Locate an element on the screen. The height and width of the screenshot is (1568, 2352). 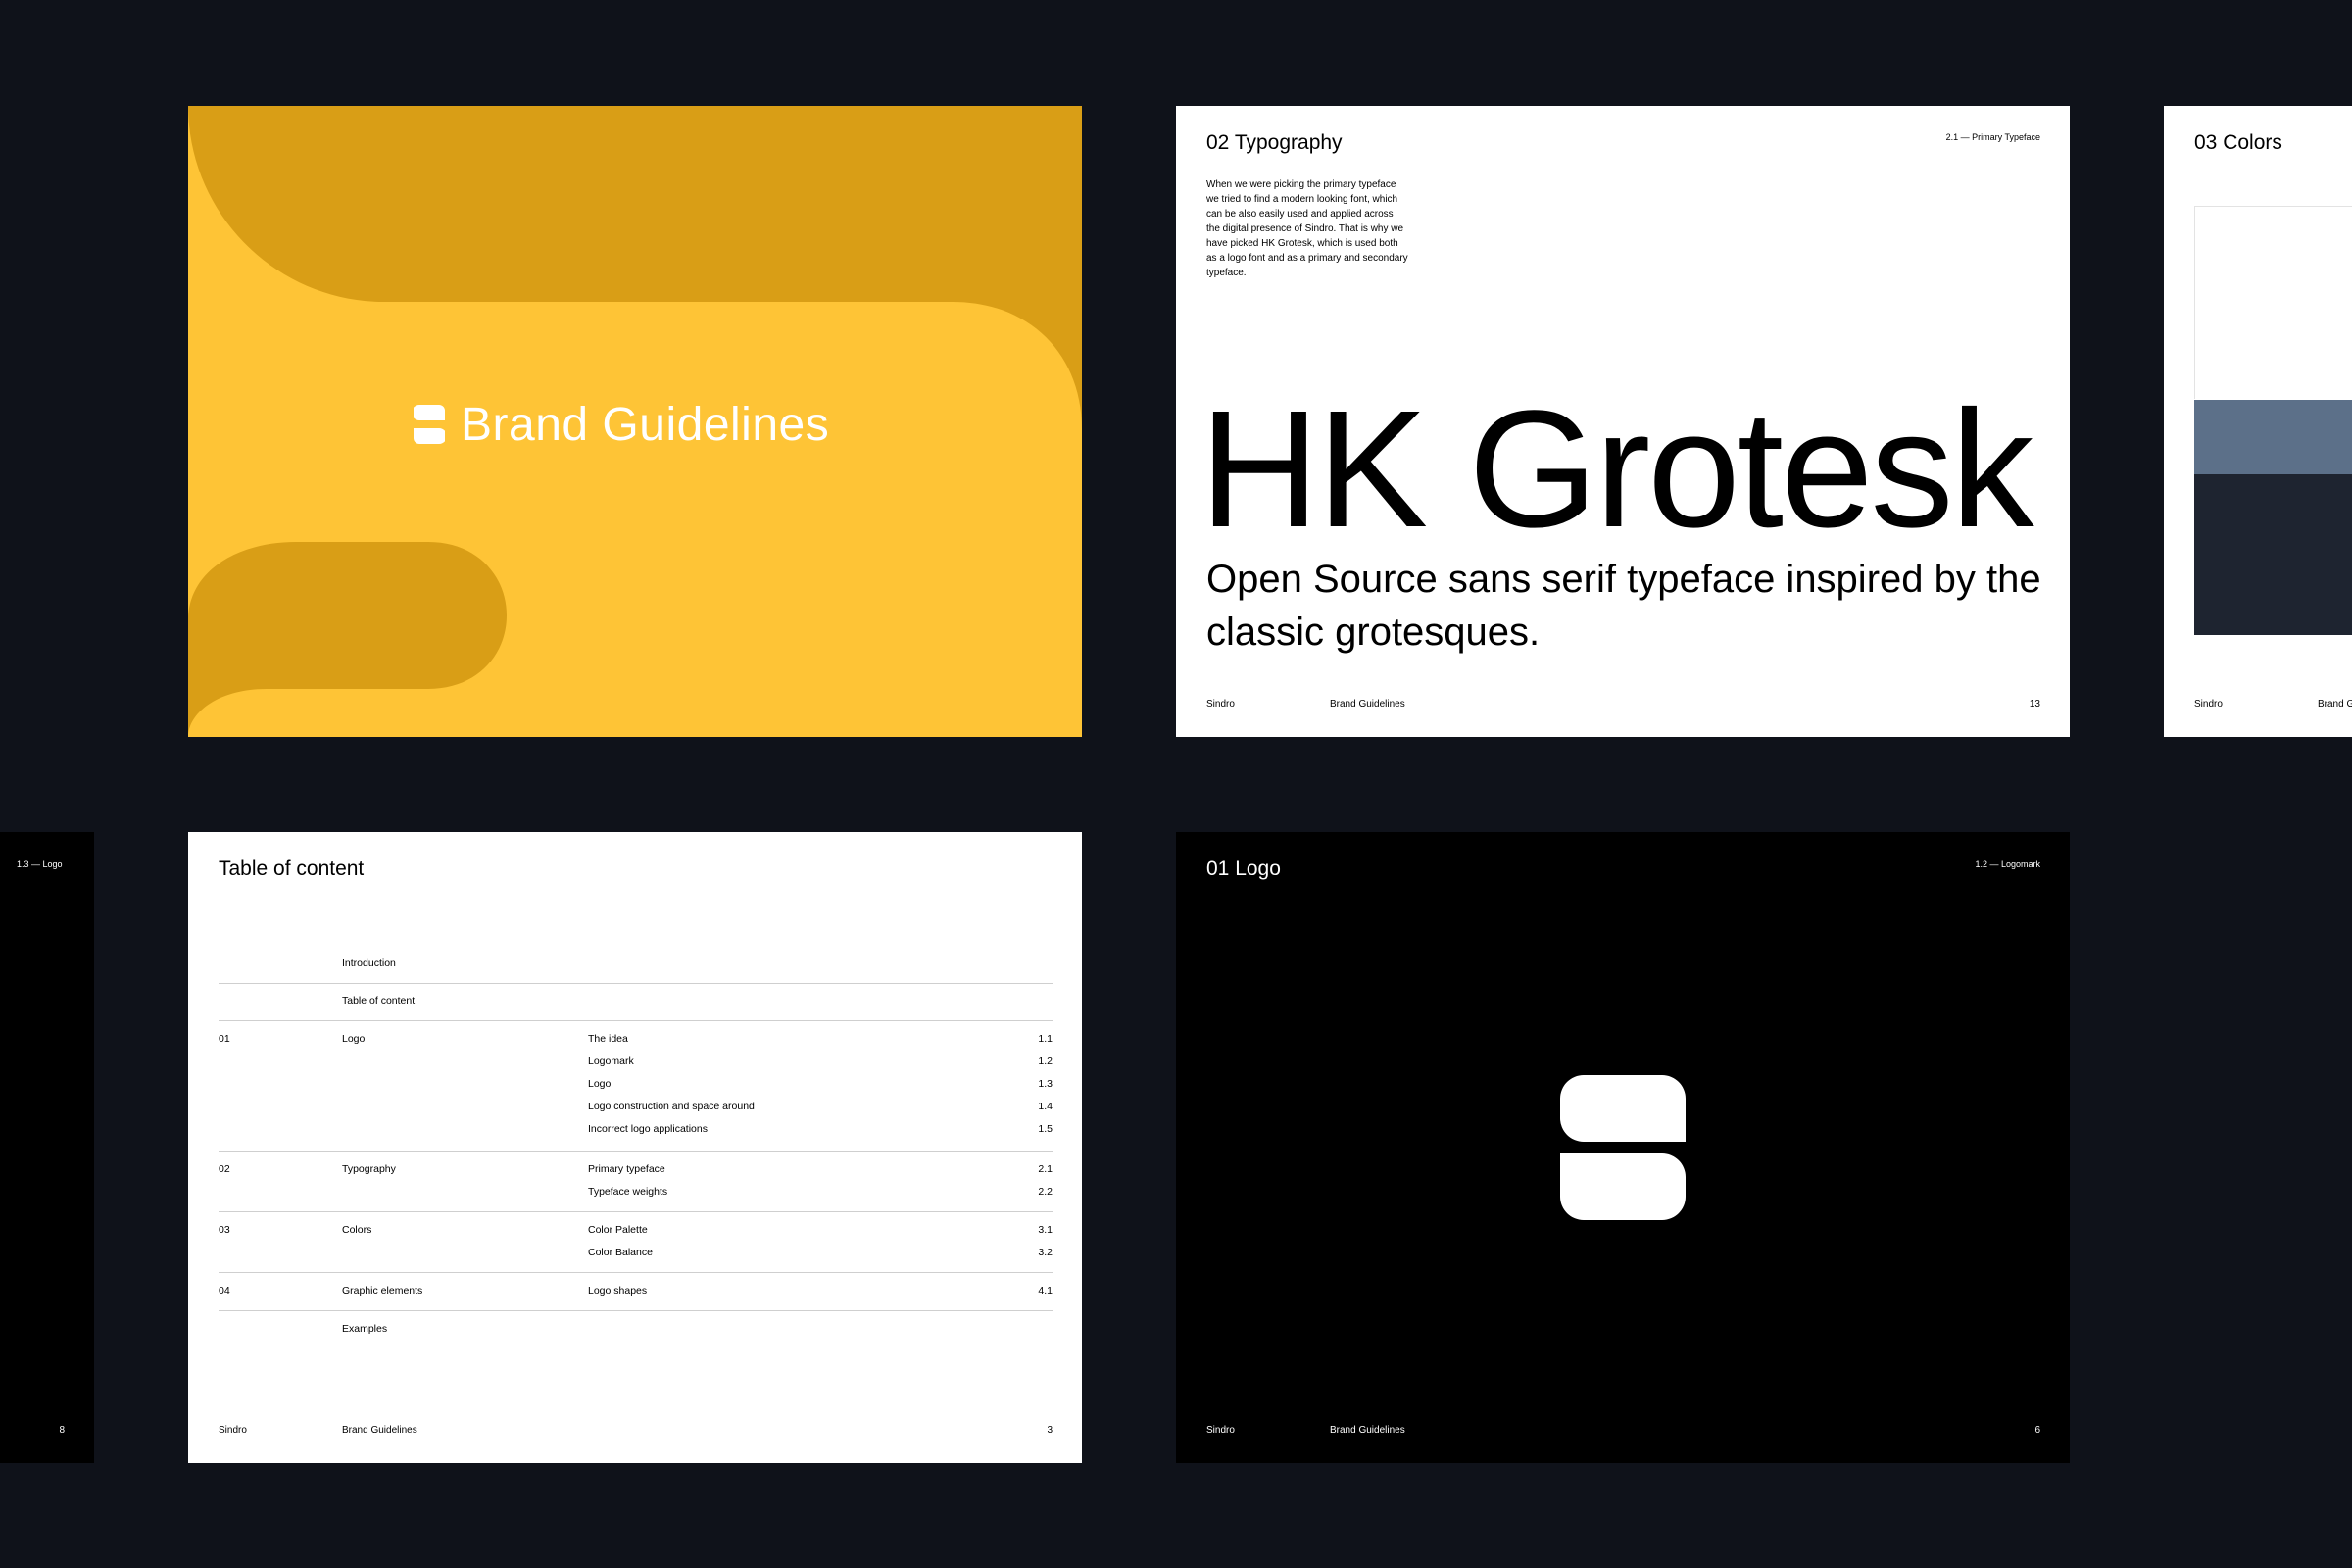
breadcrumb: 1.3 — Logo is located at coordinates (40, 864).